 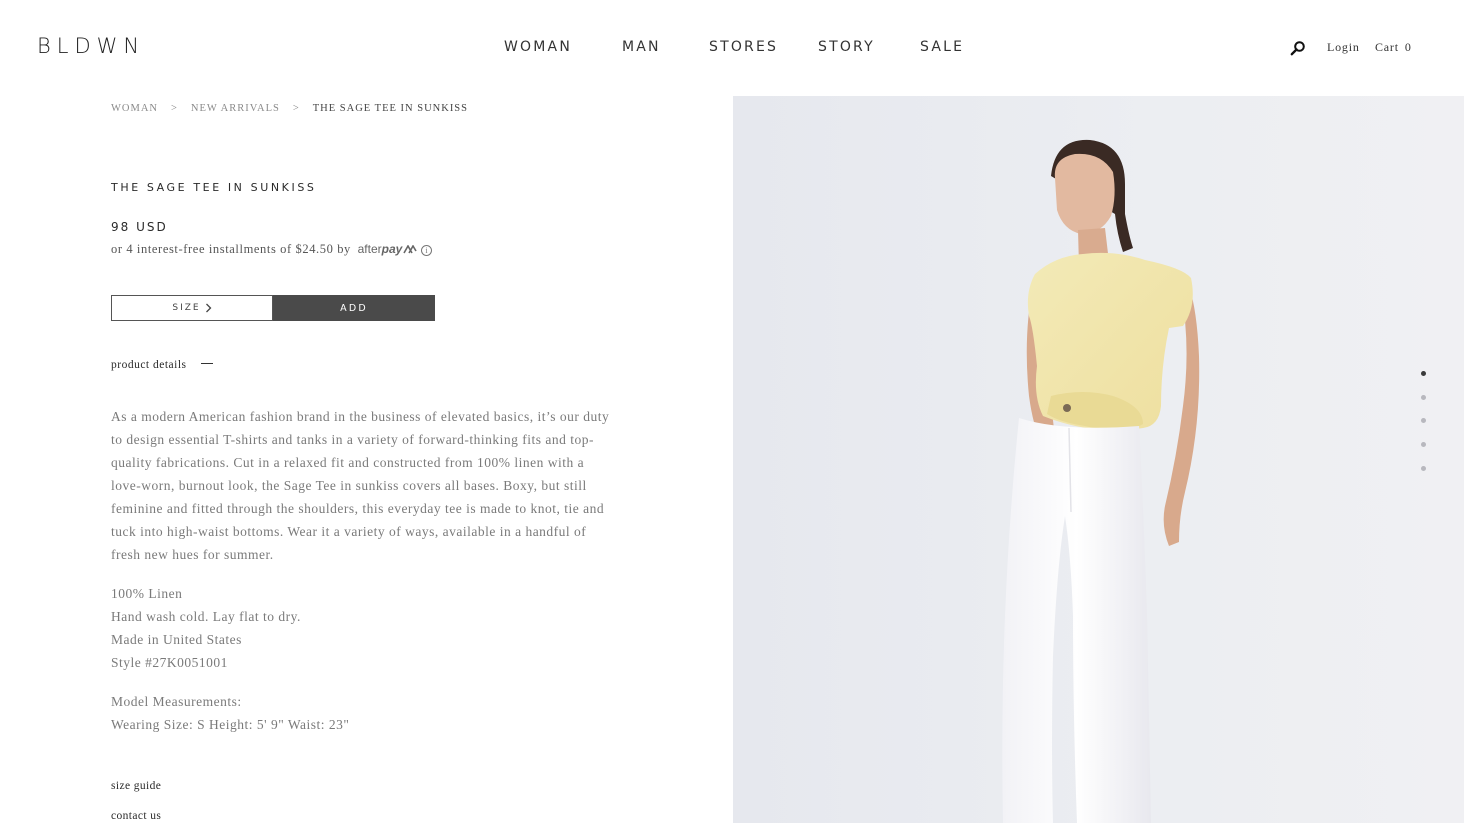 I want to click on breadcrumb-current: THE SAGE TEE IN SUNKISS, so click(x=390, y=108).